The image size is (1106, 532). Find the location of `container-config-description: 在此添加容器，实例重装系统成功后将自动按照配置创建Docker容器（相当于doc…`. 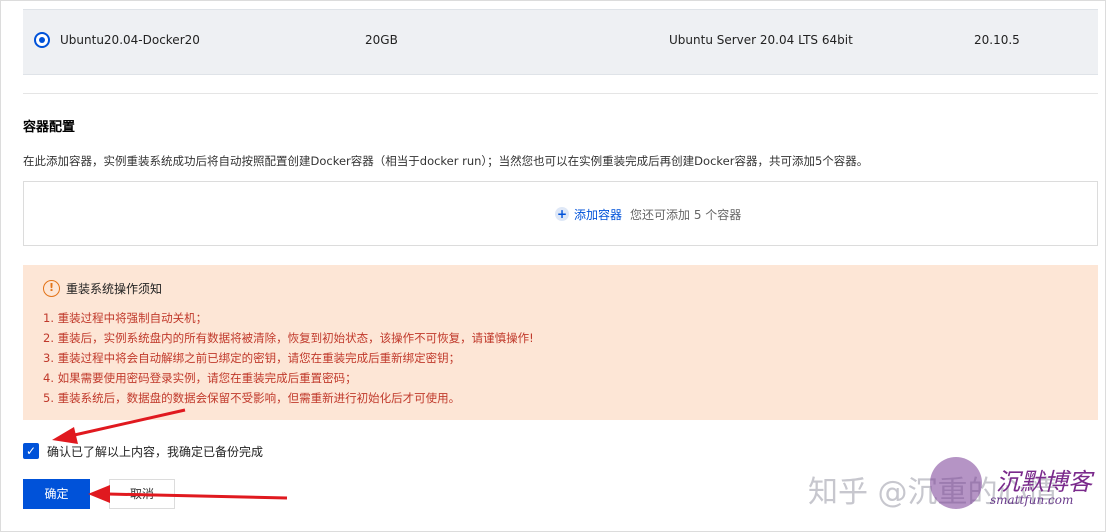

container-config-description: 在此添加容器，实例重装系统成功后将自动按照配置创建Docker容器（相当于doc… is located at coordinates (446, 161).